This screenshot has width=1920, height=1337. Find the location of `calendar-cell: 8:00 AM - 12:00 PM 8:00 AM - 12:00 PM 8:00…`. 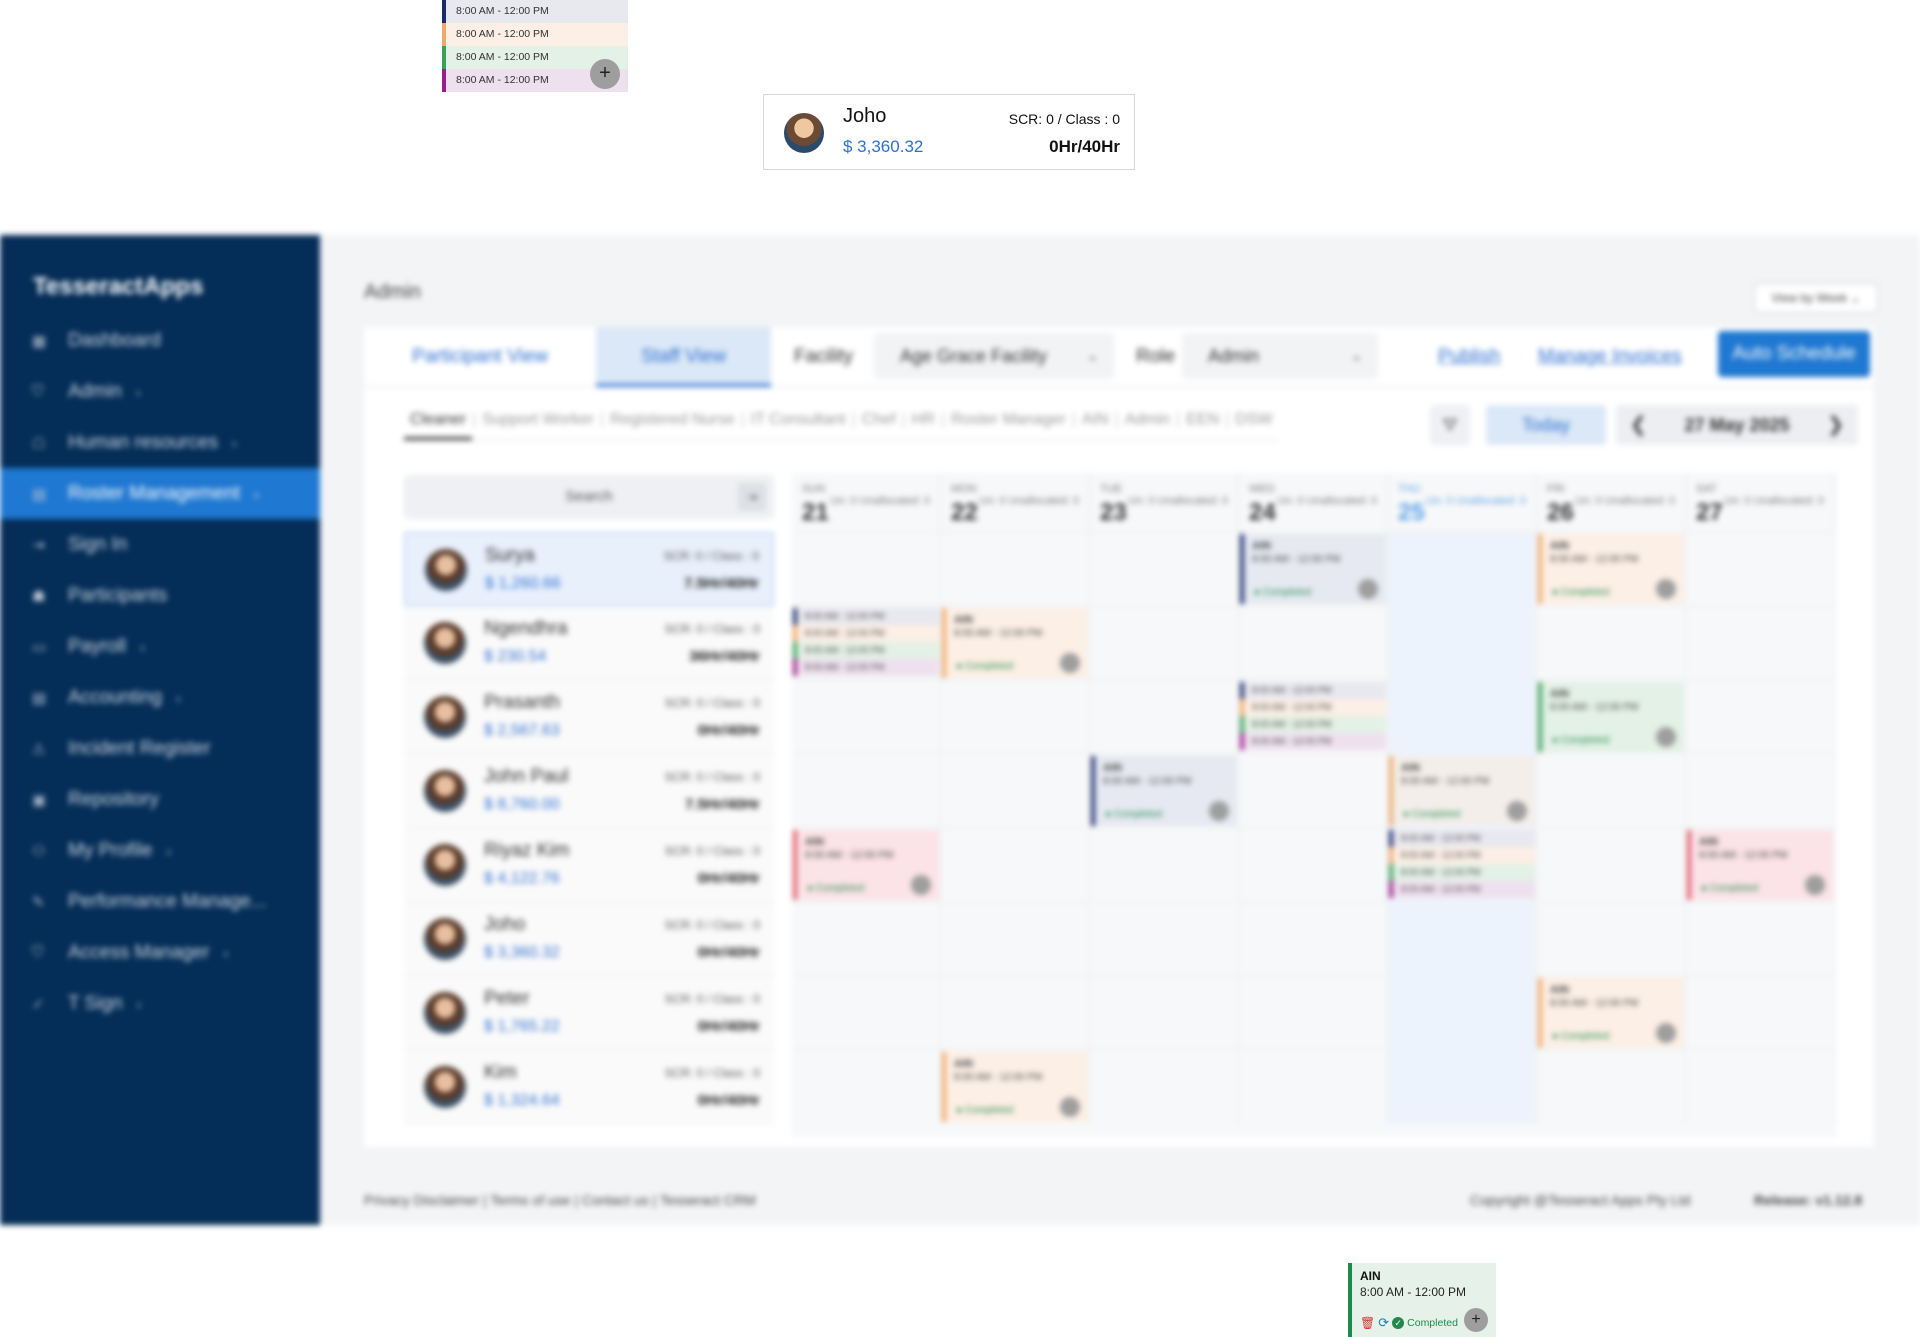

calendar-cell: 8:00 AM - 12:00 PM 8:00 AM - 12:00 PM 8:00… is located at coordinates (1313, 717).